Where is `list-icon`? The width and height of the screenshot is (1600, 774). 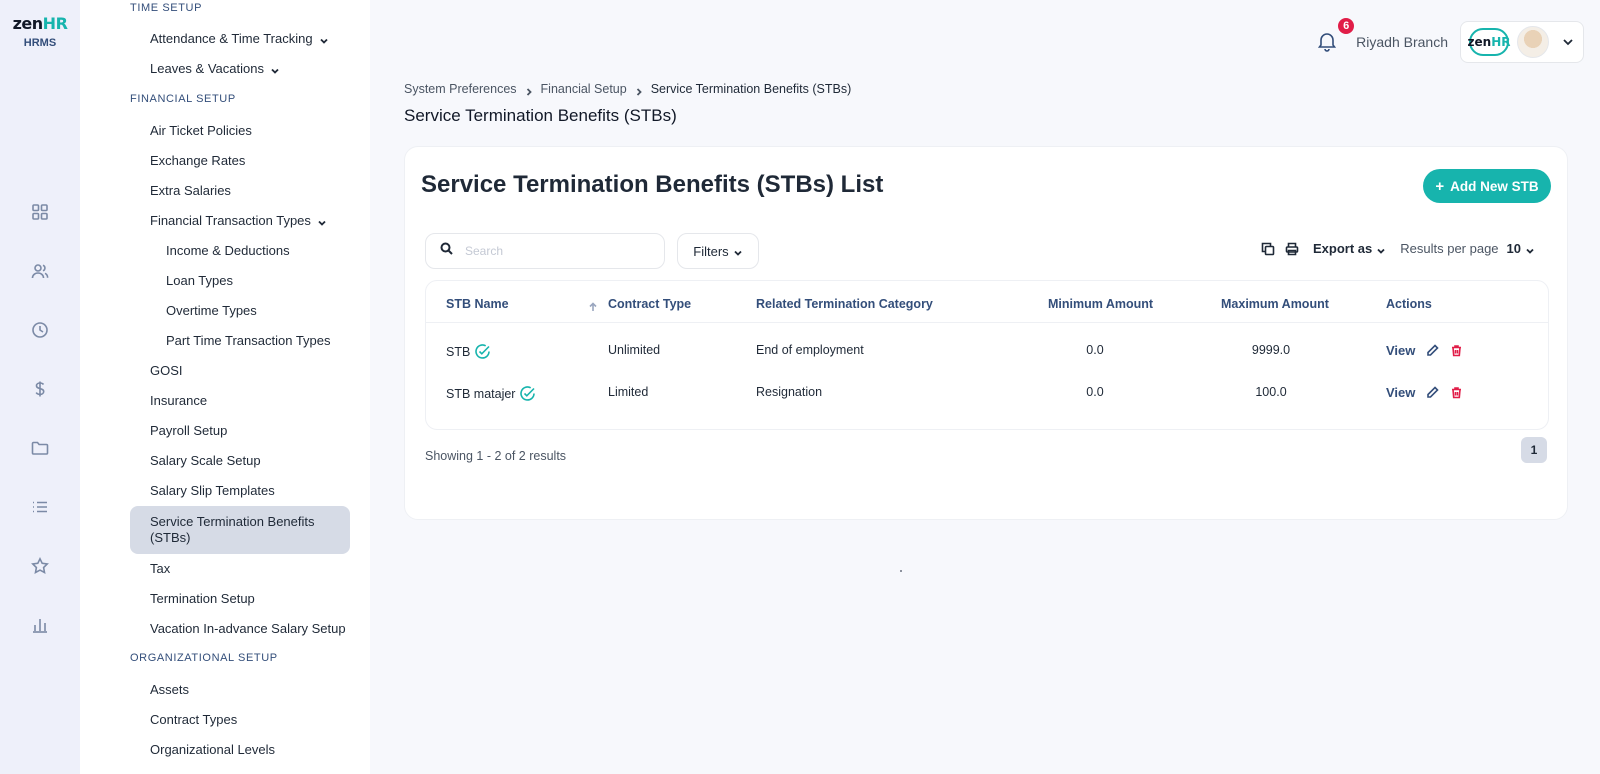 list-icon is located at coordinates (40, 507).